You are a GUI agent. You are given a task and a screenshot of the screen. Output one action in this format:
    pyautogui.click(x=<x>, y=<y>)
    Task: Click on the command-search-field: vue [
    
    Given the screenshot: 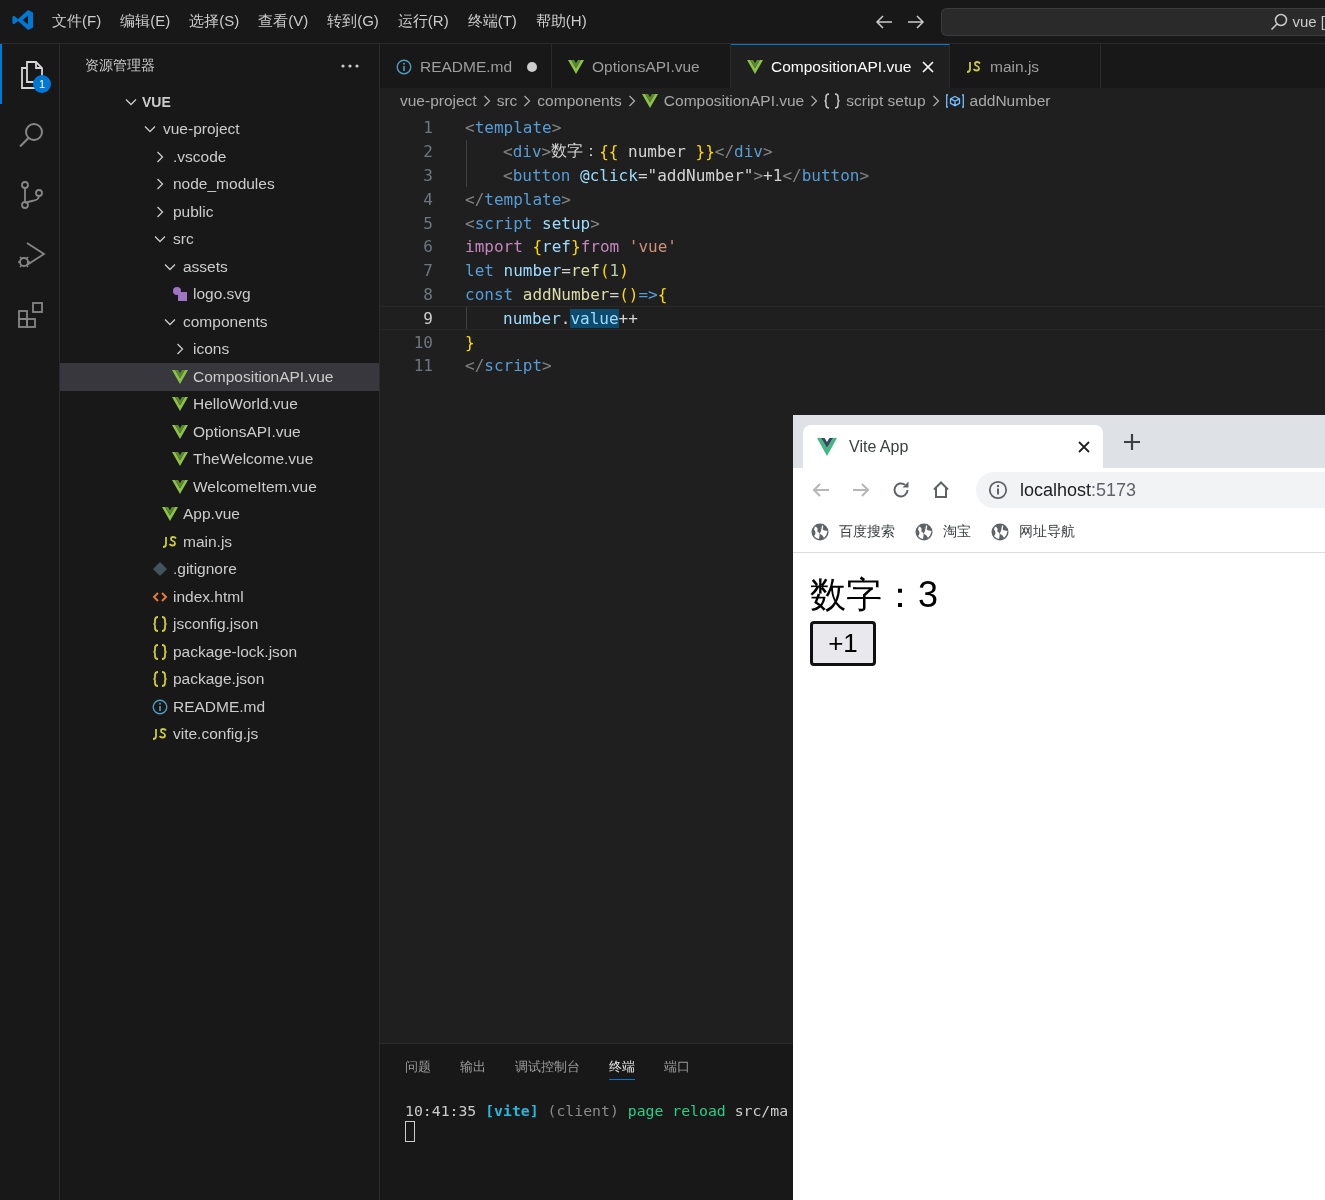 What is the action you would take?
    pyautogui.click(x=1133, y=21)
    